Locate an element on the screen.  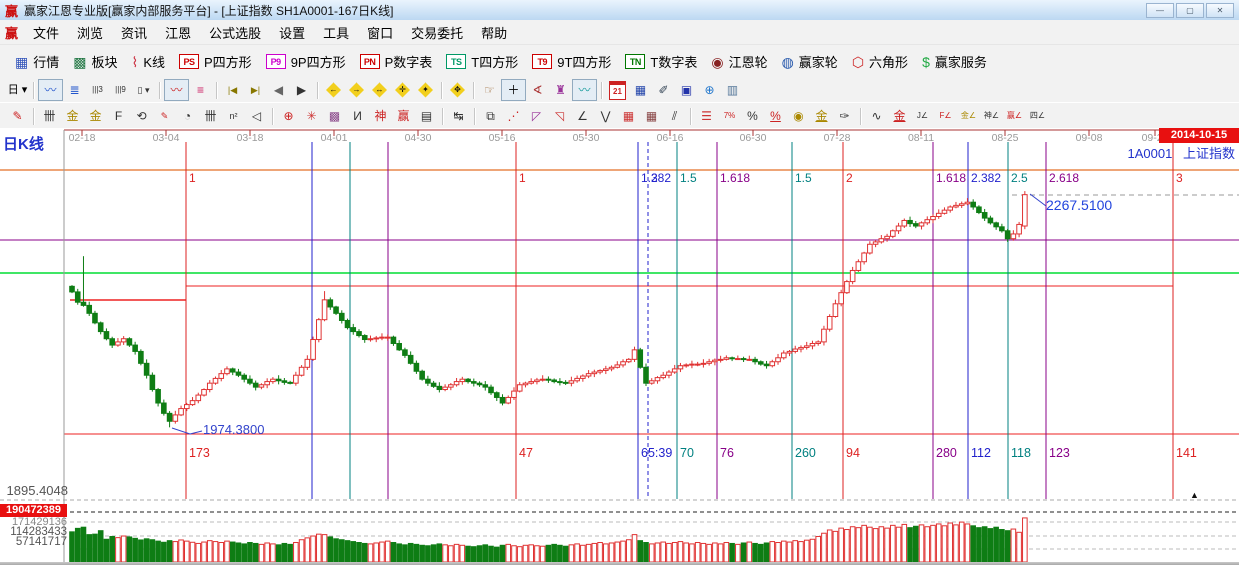
black-pen-icon: ✑ is located at coordinates (844, 116).